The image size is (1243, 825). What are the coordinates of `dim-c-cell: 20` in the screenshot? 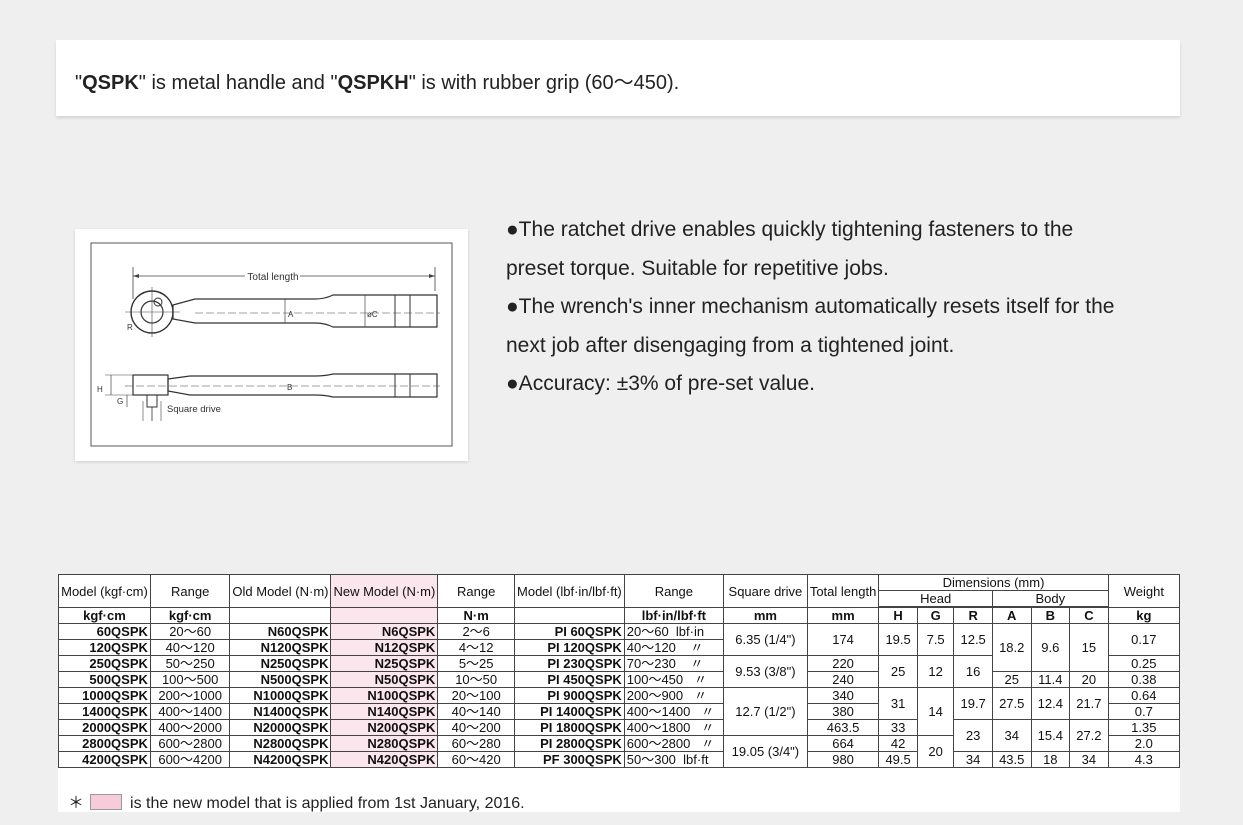 It's located at (1089, 679).